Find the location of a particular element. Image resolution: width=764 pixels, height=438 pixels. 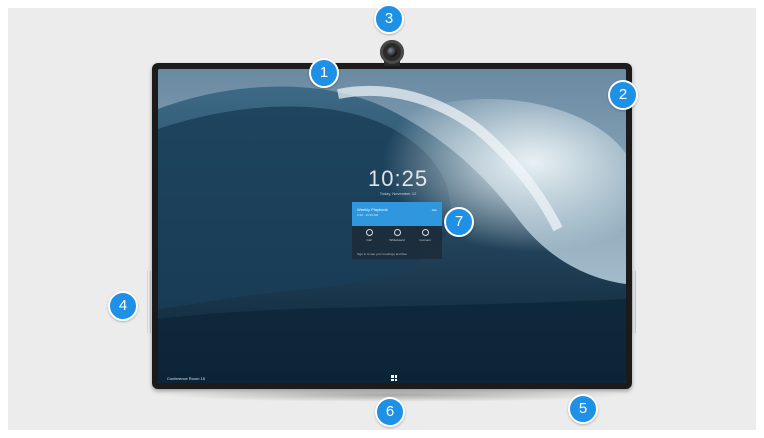

camera is located at coordinates (392, 52).